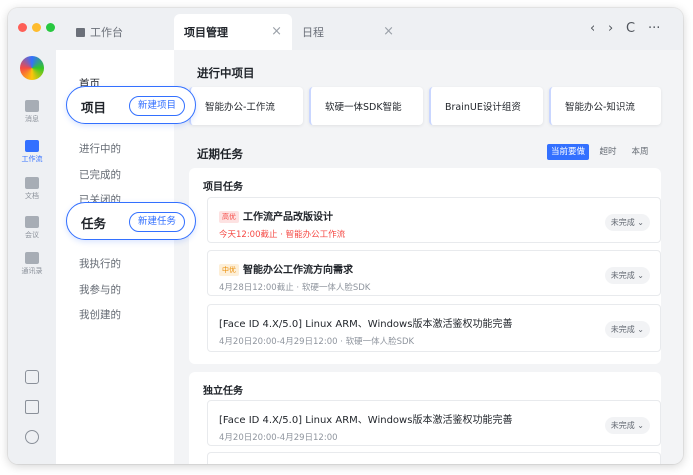  What do you see at coordinates (605, 106) in the screenshot?
I see `project-card: 智能办公-知识流` at bounding box center [605, 106].